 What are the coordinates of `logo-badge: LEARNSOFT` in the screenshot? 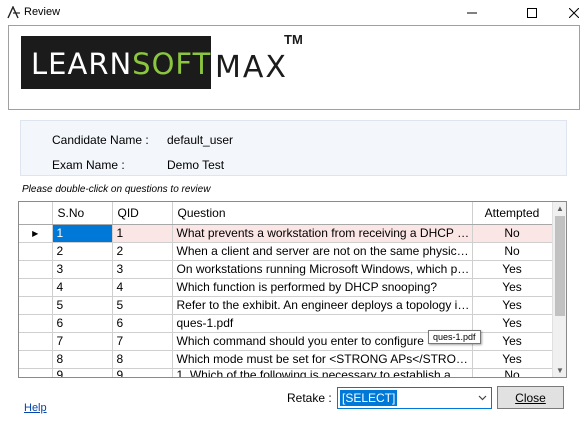 It's located at (116, 62).